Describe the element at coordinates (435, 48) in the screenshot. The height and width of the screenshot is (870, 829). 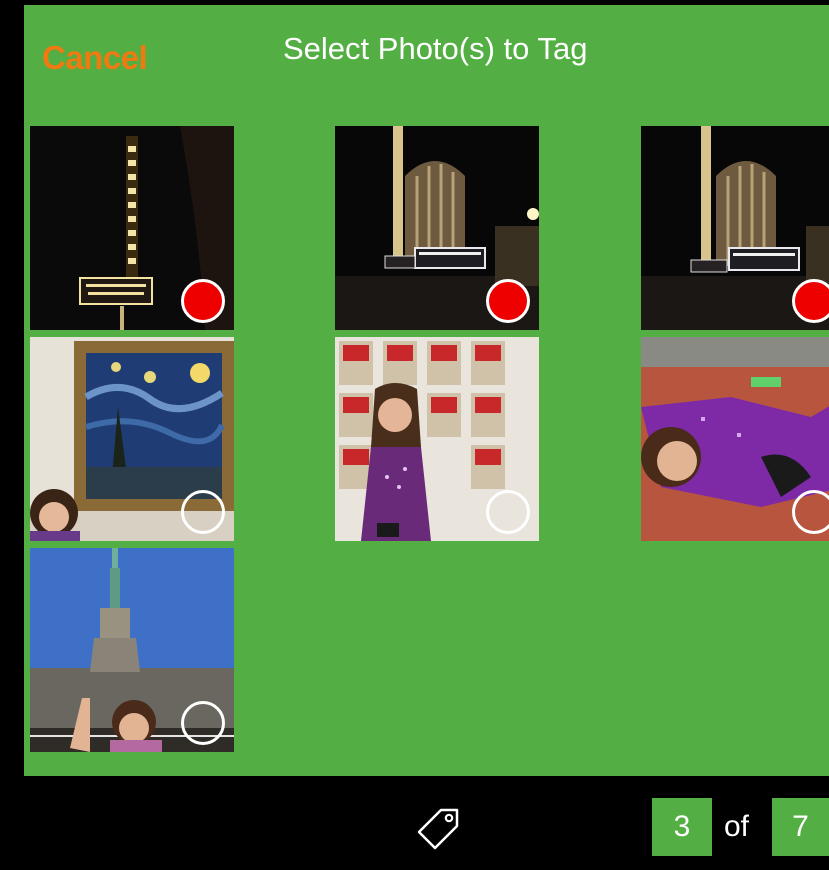
I see `page-title: Select Photo(s) to Tag` at that location.